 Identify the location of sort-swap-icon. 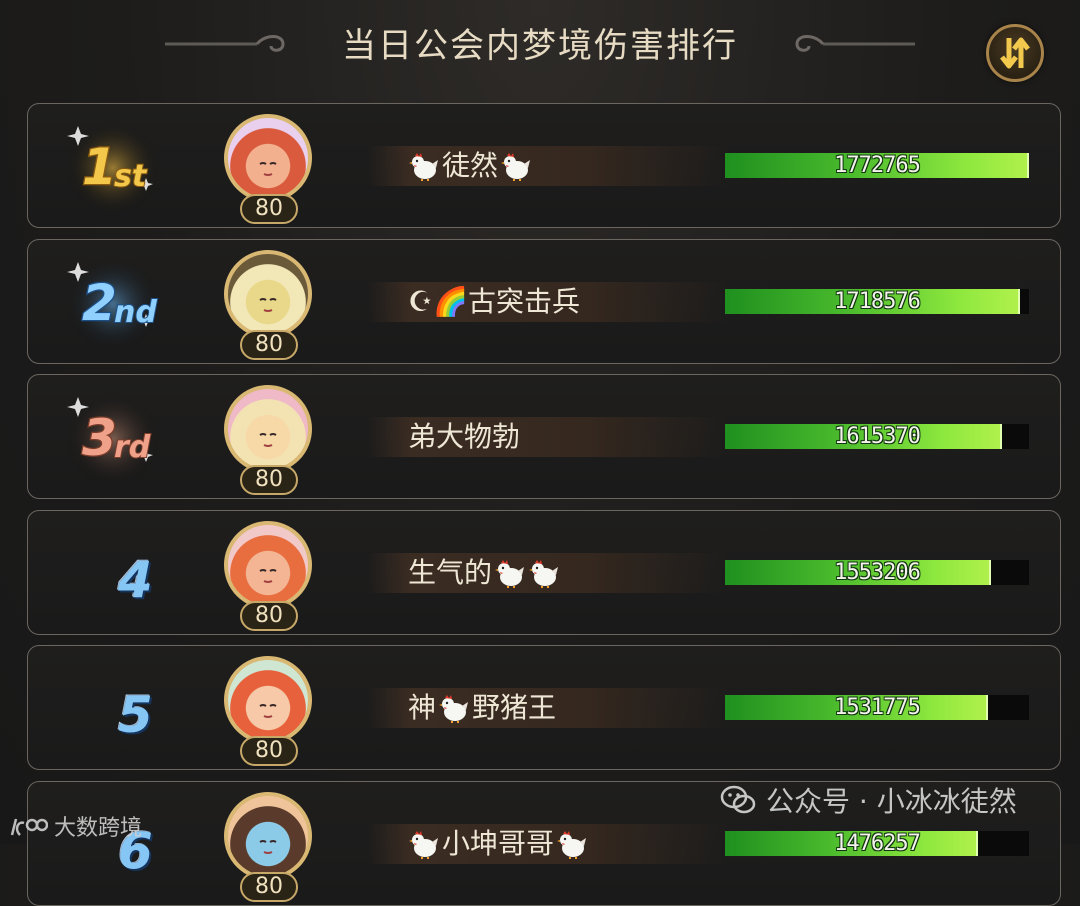
(1015, 53).